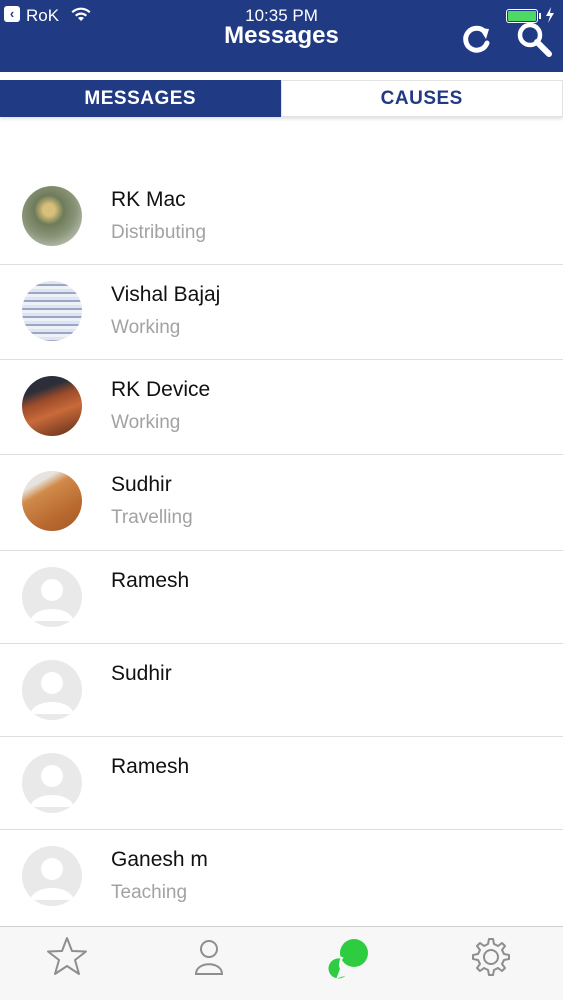  I want to click on list-item: Vishal Bajaj Working, so click(281, 312).